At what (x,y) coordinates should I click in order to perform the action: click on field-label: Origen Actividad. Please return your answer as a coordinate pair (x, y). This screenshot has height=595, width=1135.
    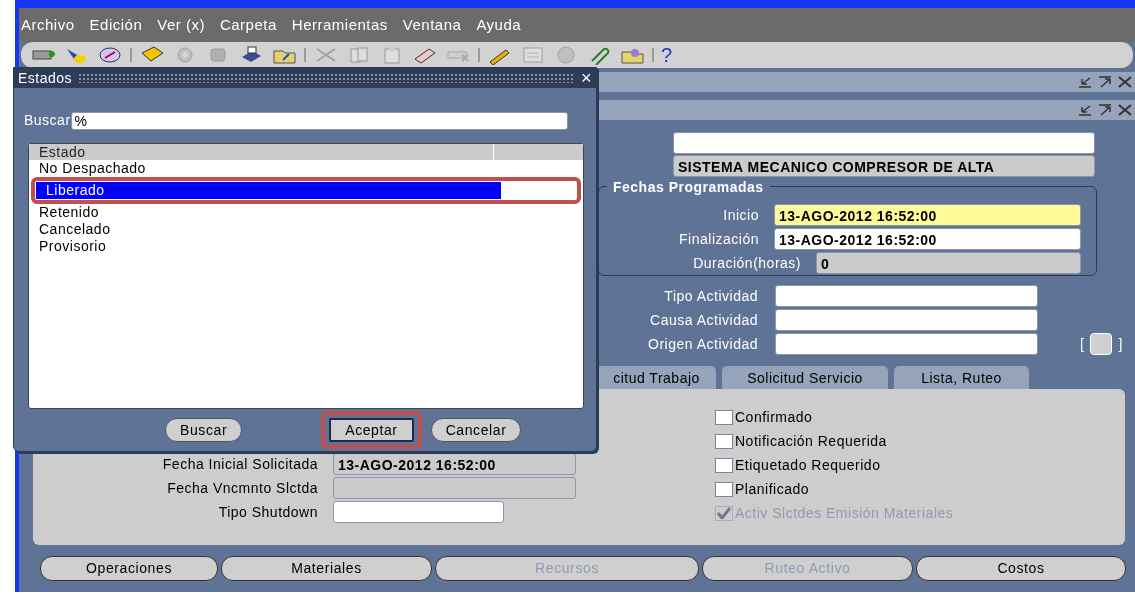
    Looking at the image, I should click on (702, 344).